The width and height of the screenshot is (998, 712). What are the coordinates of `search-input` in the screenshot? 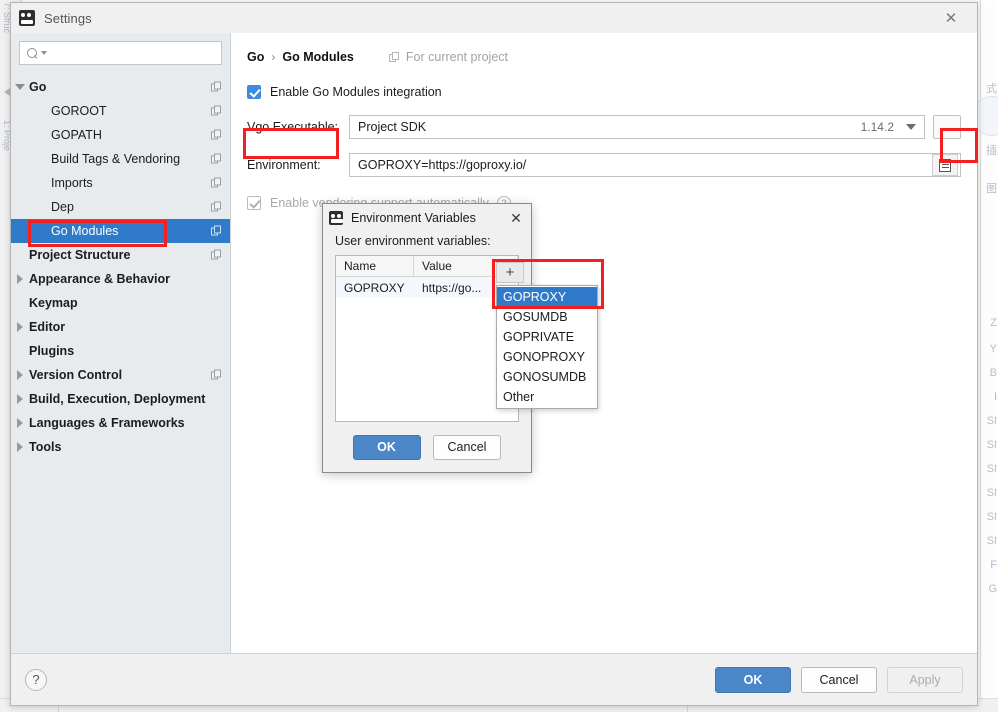 It's located at (131, 53).